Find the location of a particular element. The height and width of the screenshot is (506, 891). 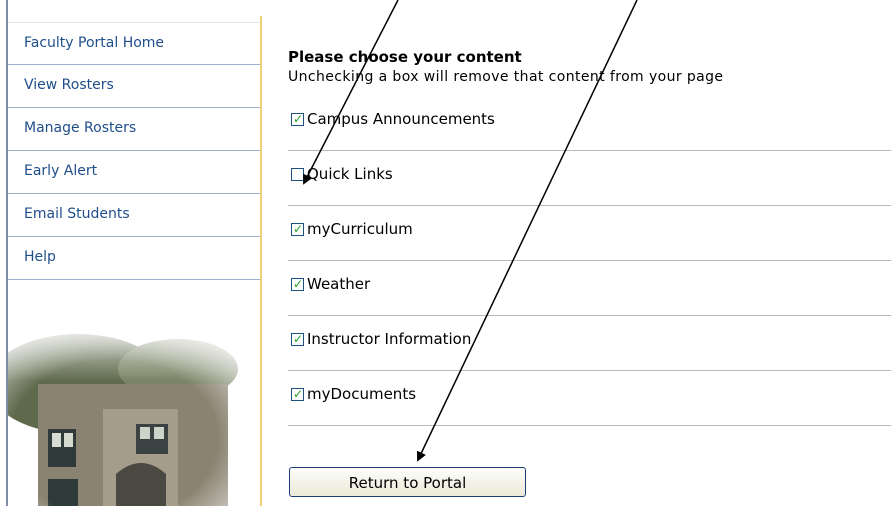

checkbox-quick-links is located at coordinates (297, 174).